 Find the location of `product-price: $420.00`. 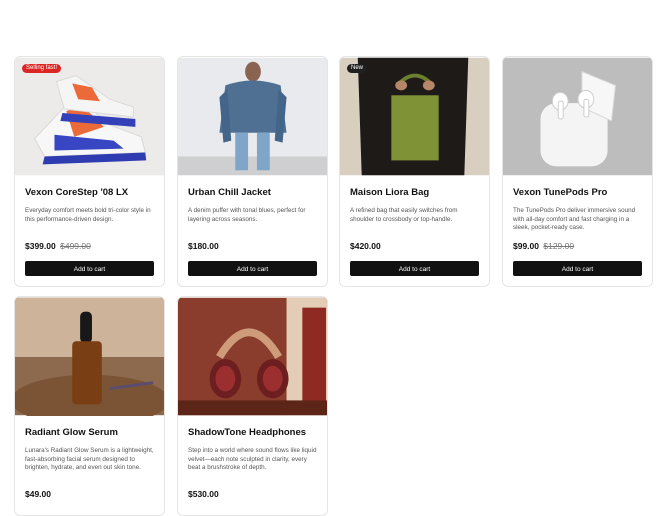

product-price: $420.00 is located at coordinates (414, 246).